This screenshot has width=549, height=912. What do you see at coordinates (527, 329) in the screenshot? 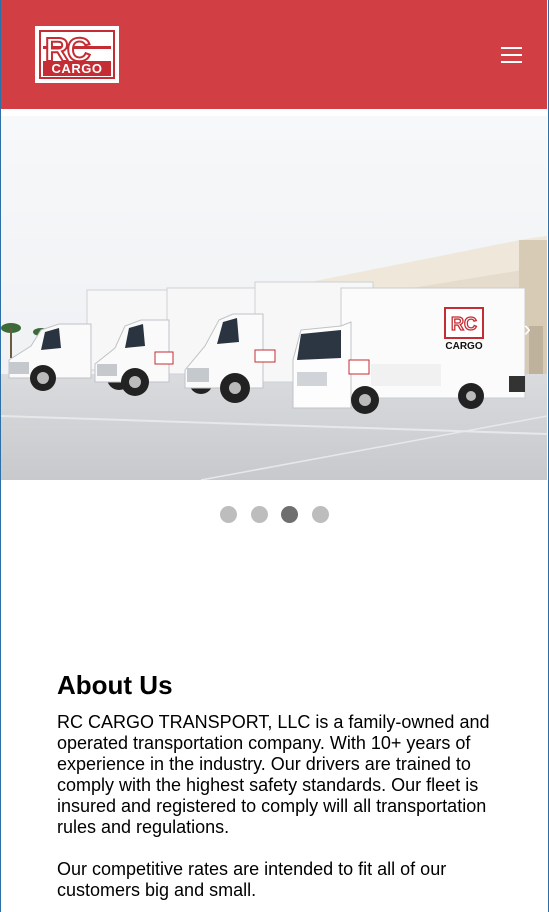
I see `carousel-next-chevron-icon: ›` at bounding box center [527, 329].